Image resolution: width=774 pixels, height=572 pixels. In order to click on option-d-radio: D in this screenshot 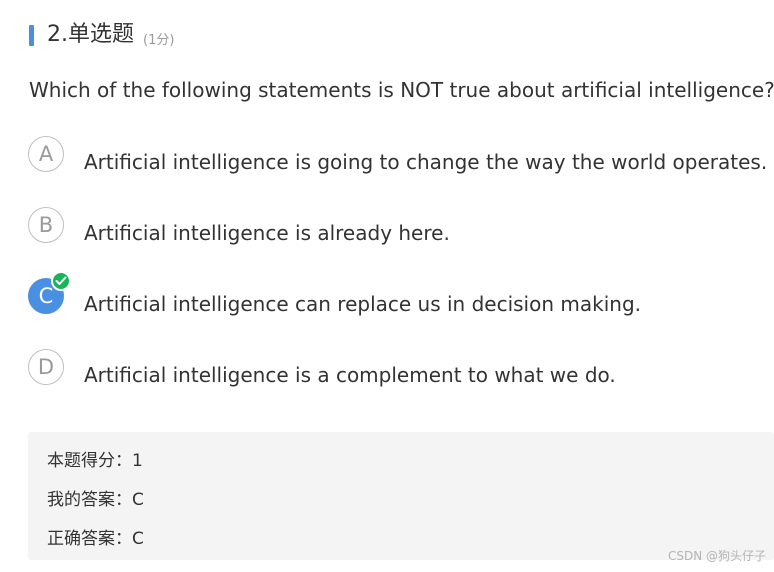, I will do `click(46, 367)`.